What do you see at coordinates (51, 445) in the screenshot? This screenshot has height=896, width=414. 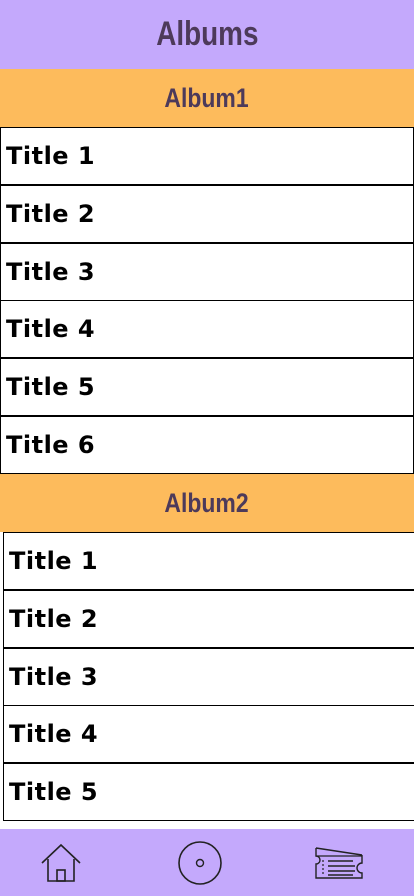 I see `track-title: Title 6` at bounding box center [51, 445].